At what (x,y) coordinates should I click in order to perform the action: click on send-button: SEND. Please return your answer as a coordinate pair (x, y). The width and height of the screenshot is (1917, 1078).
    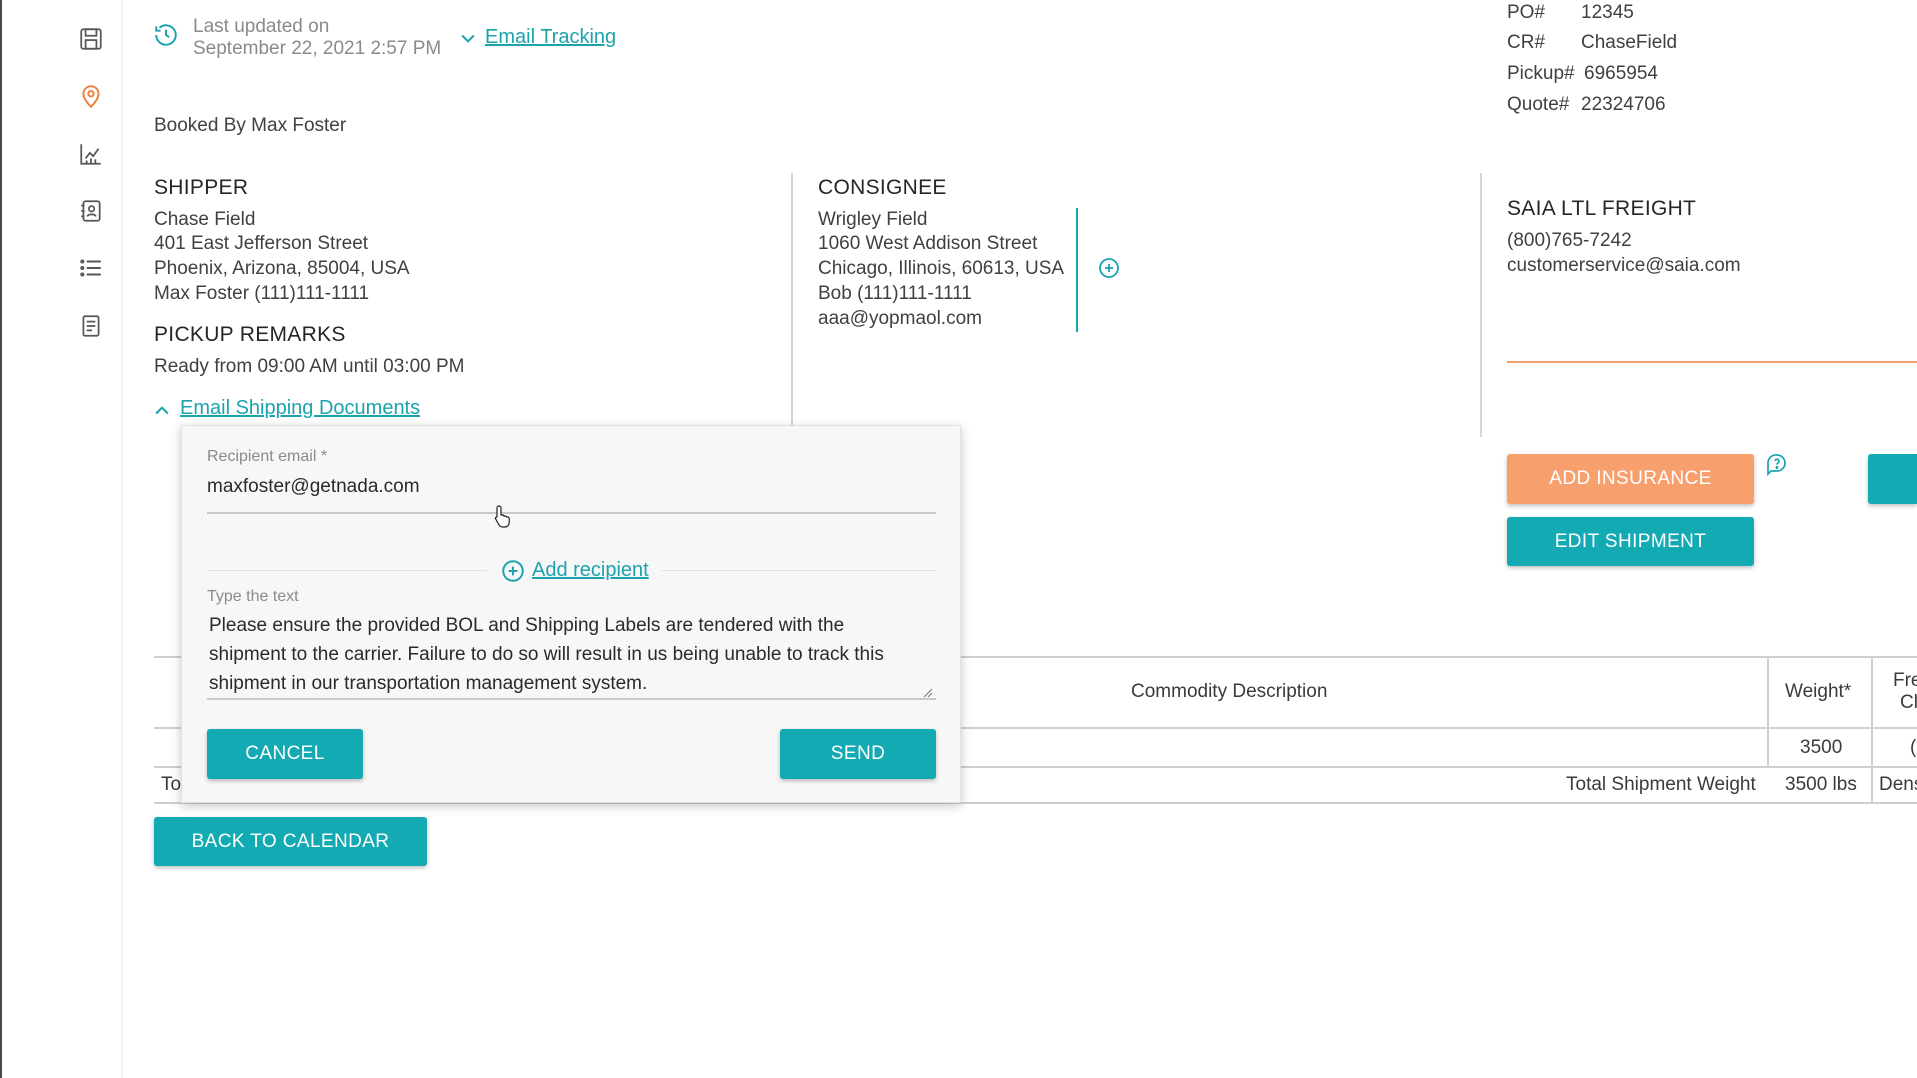
    Looking at the image, I should click on (858, 754).